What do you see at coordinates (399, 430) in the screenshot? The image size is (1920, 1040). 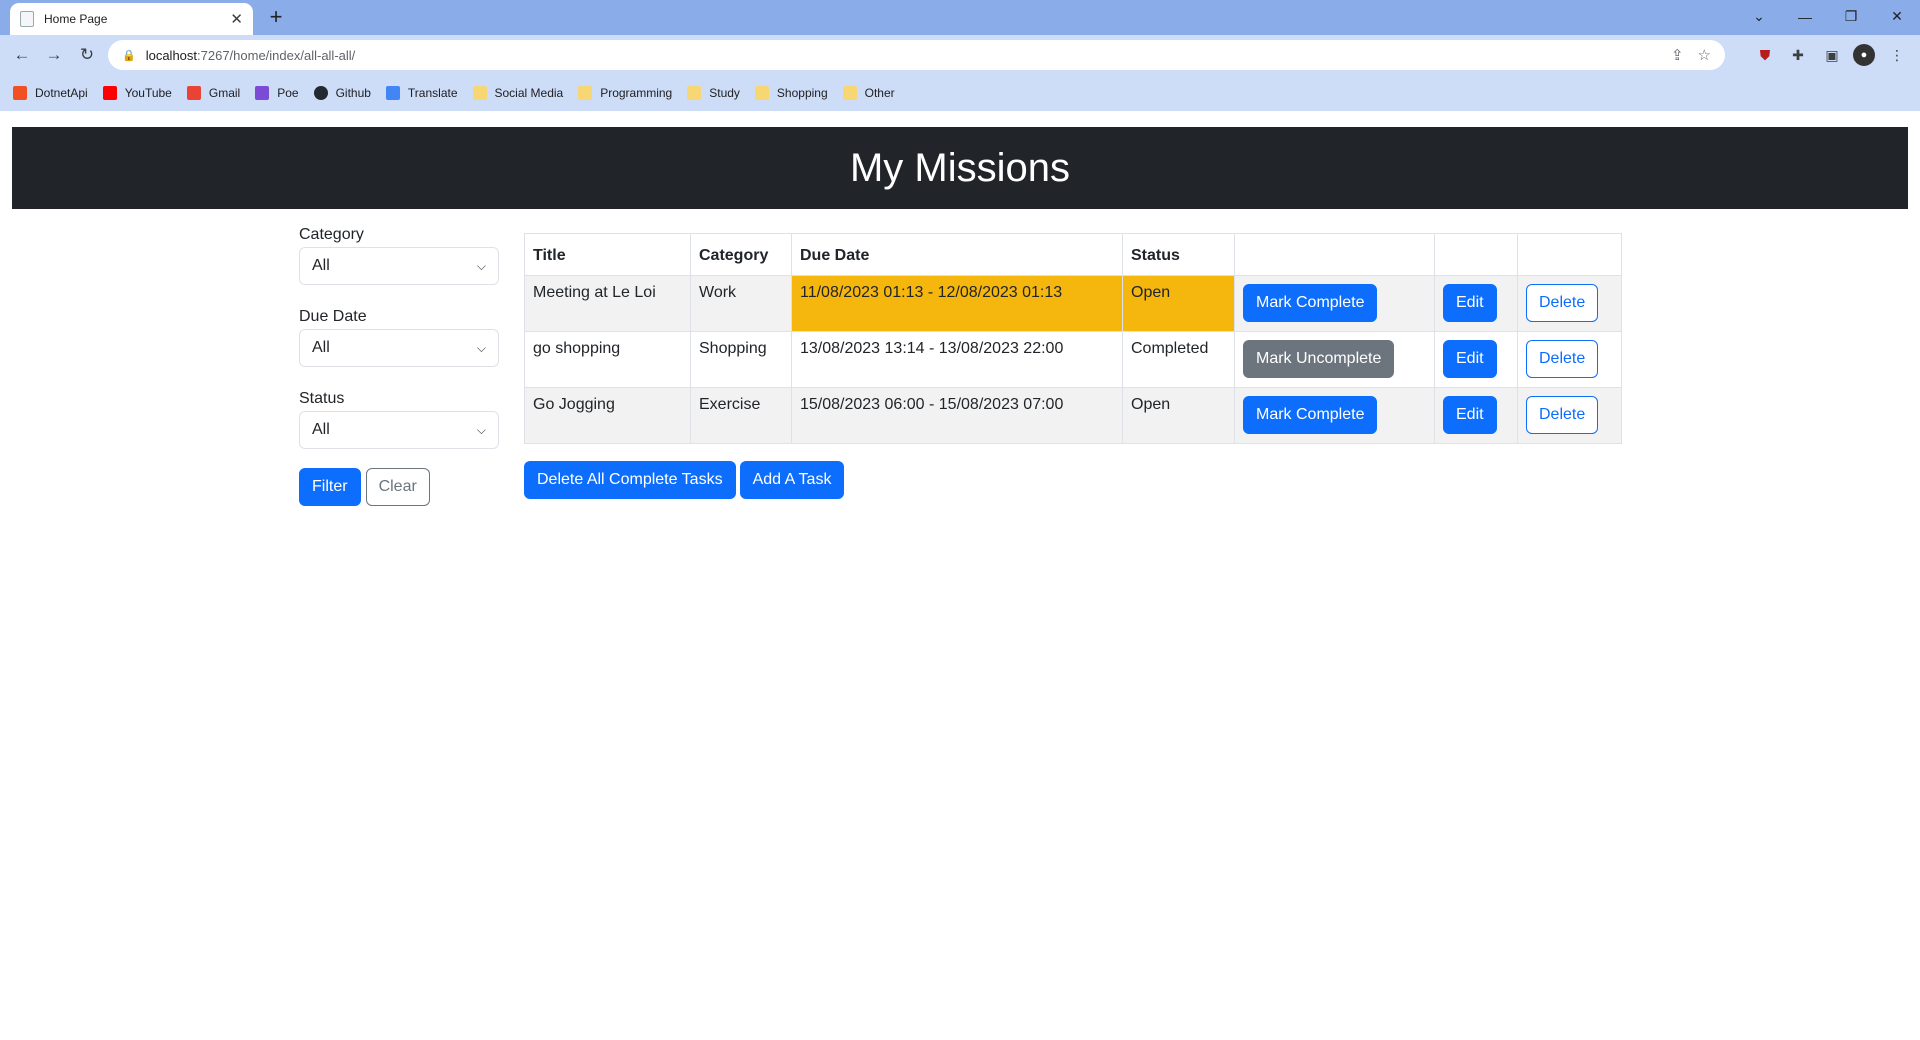 I see `status-select: All ⌵` at bounding box center [399, 430].